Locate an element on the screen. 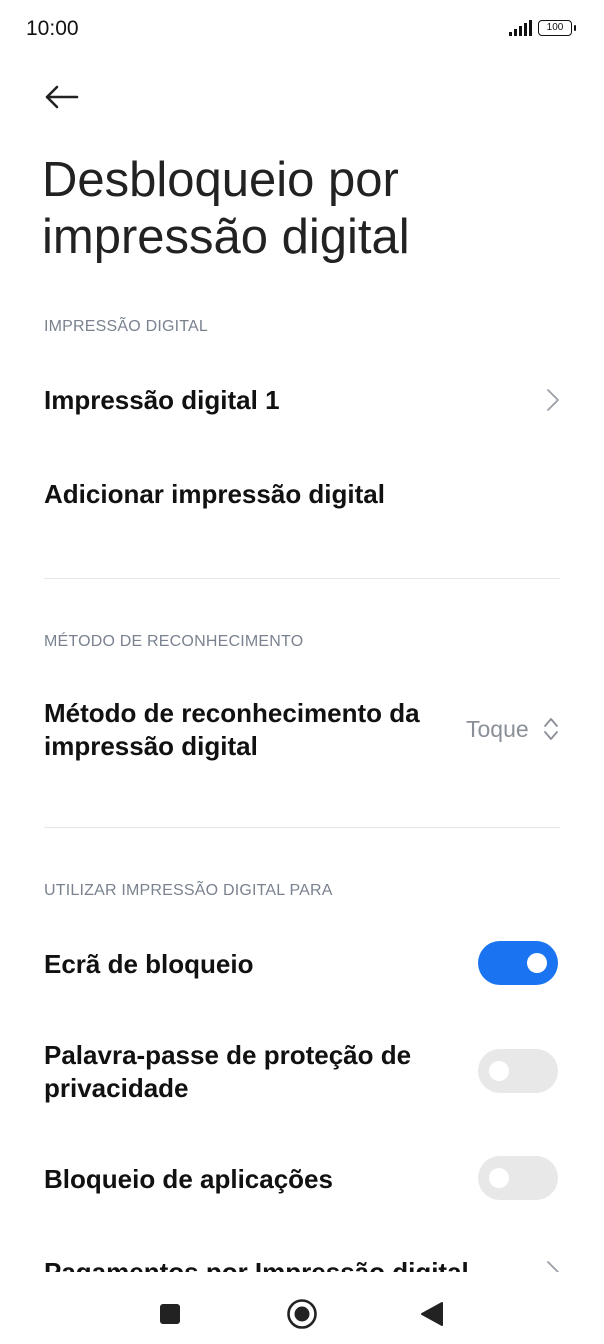  status-time: 10:00 is located at coordinates (52, 28).